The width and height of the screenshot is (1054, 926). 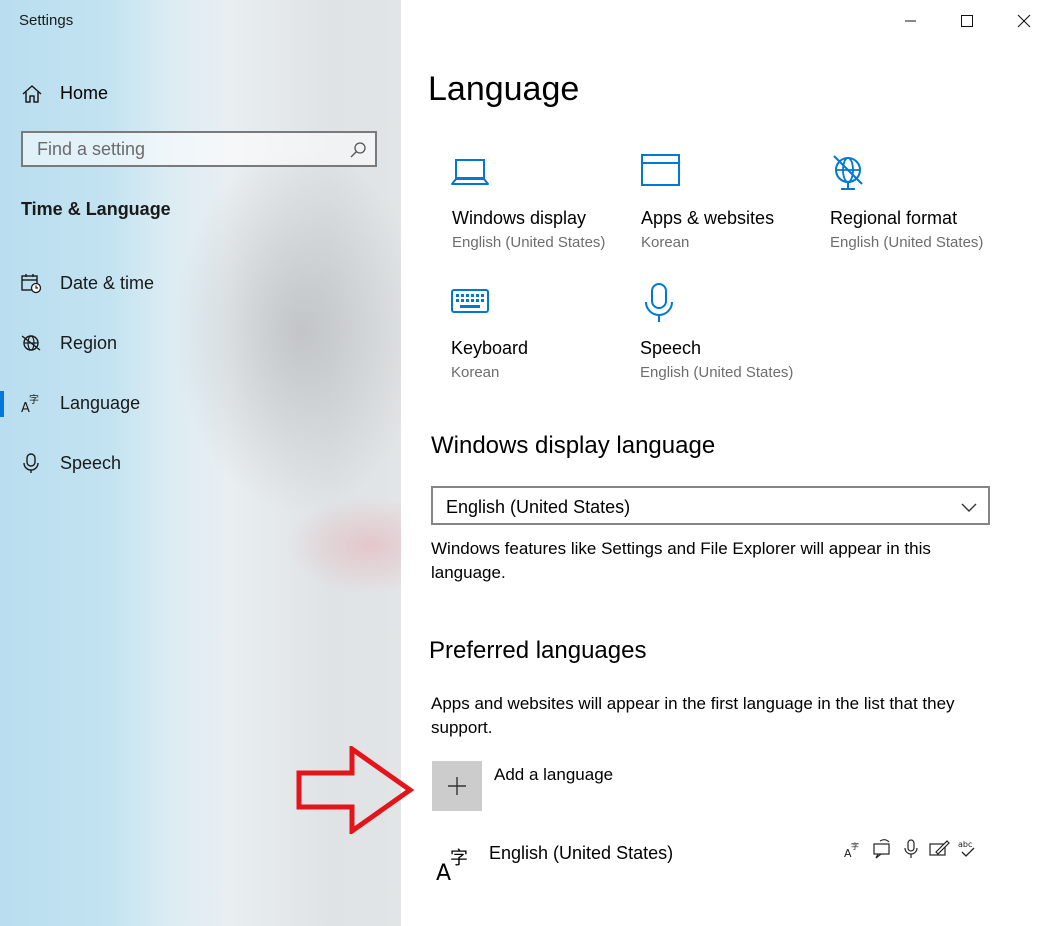 I want to click on plus-icon, so click(x=457, y=786).